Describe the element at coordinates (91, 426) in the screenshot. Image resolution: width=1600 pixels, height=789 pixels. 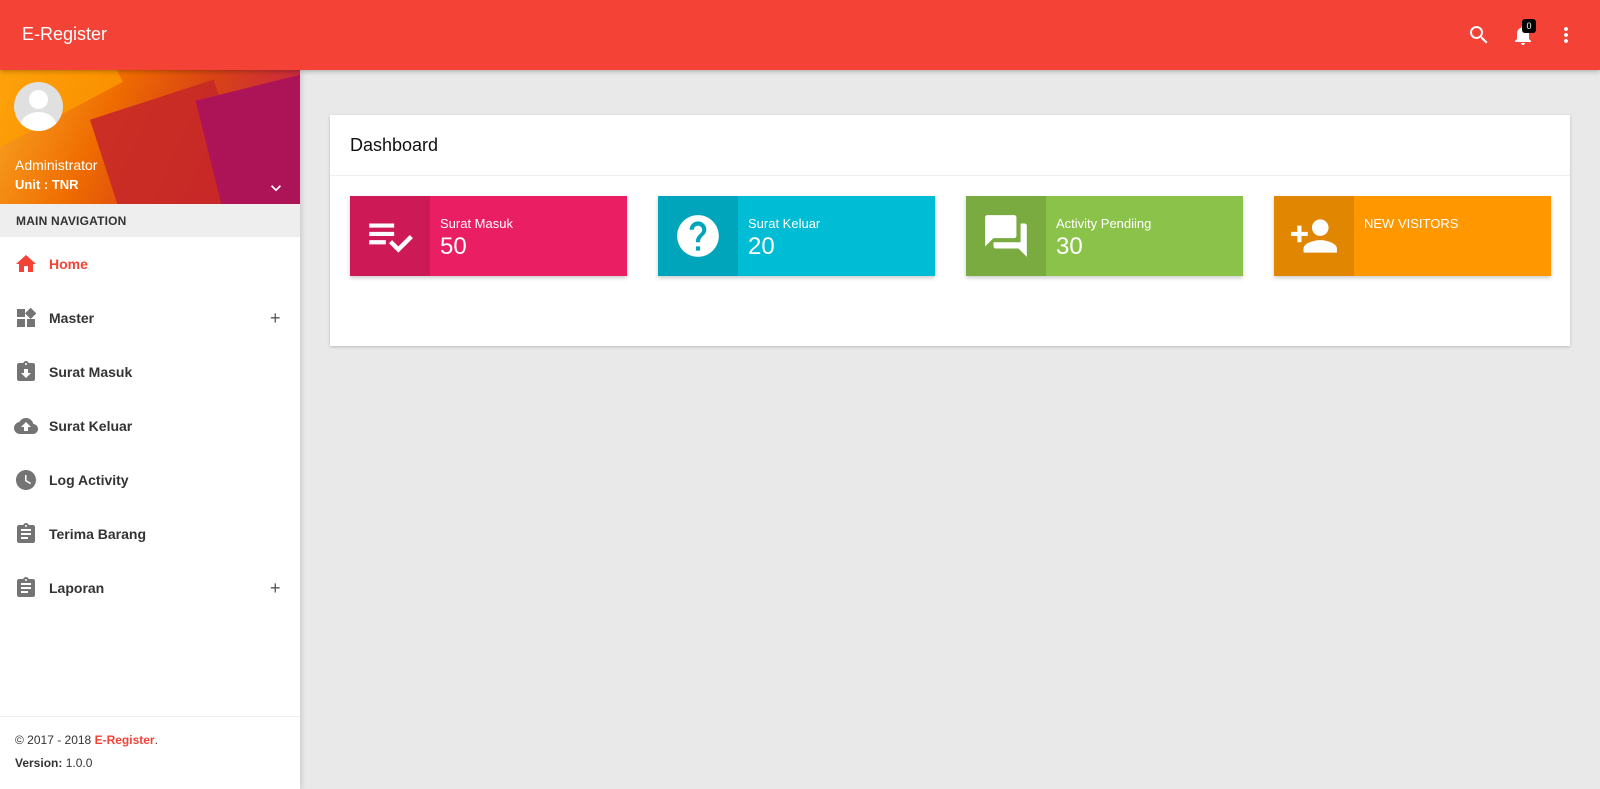
I see `sidebar-item-label: Surat Keluar` at that location.